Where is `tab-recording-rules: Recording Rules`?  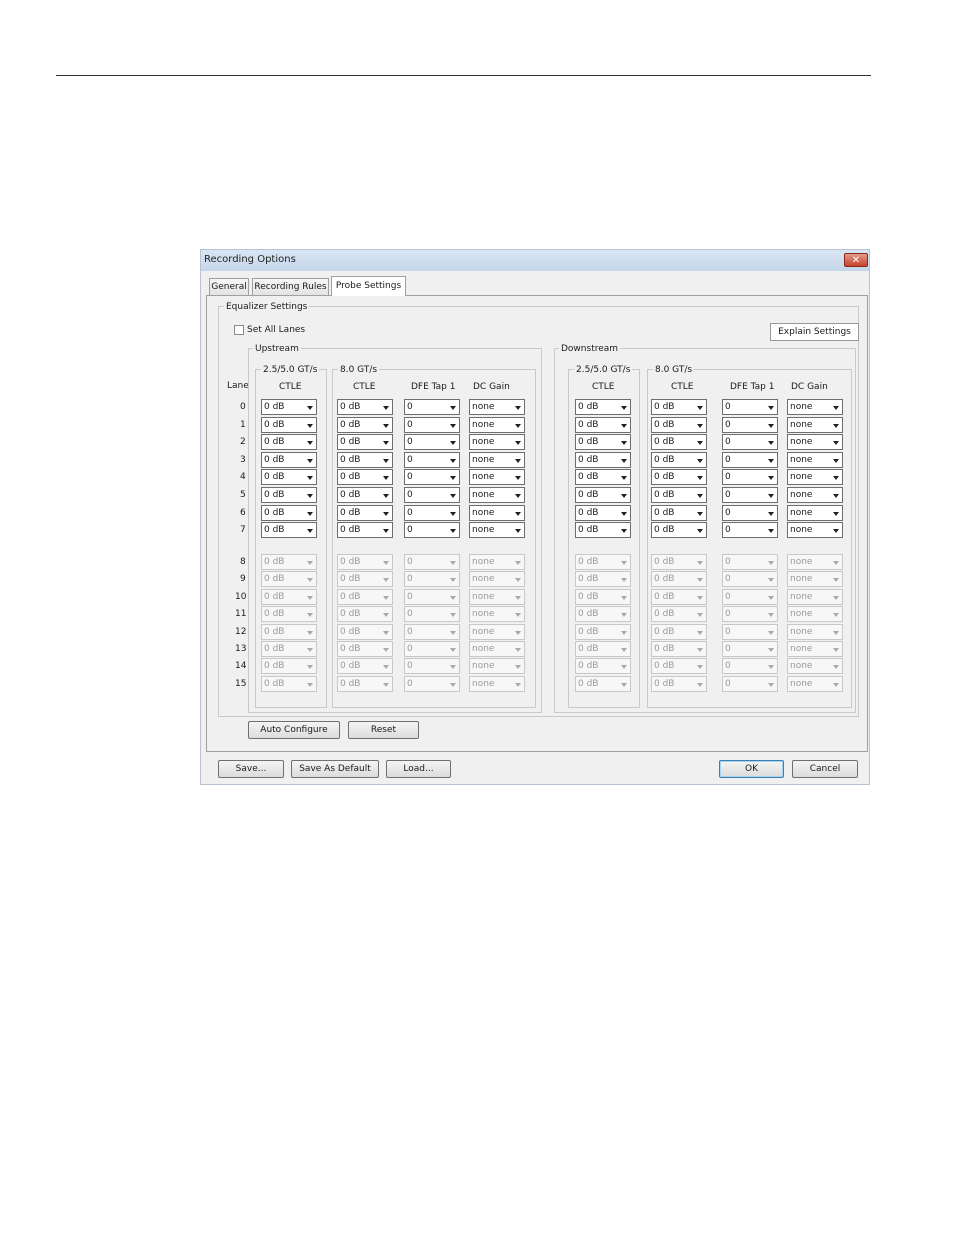 tab-recording-rules: Recording Rules is located at coordinates (290, 286).